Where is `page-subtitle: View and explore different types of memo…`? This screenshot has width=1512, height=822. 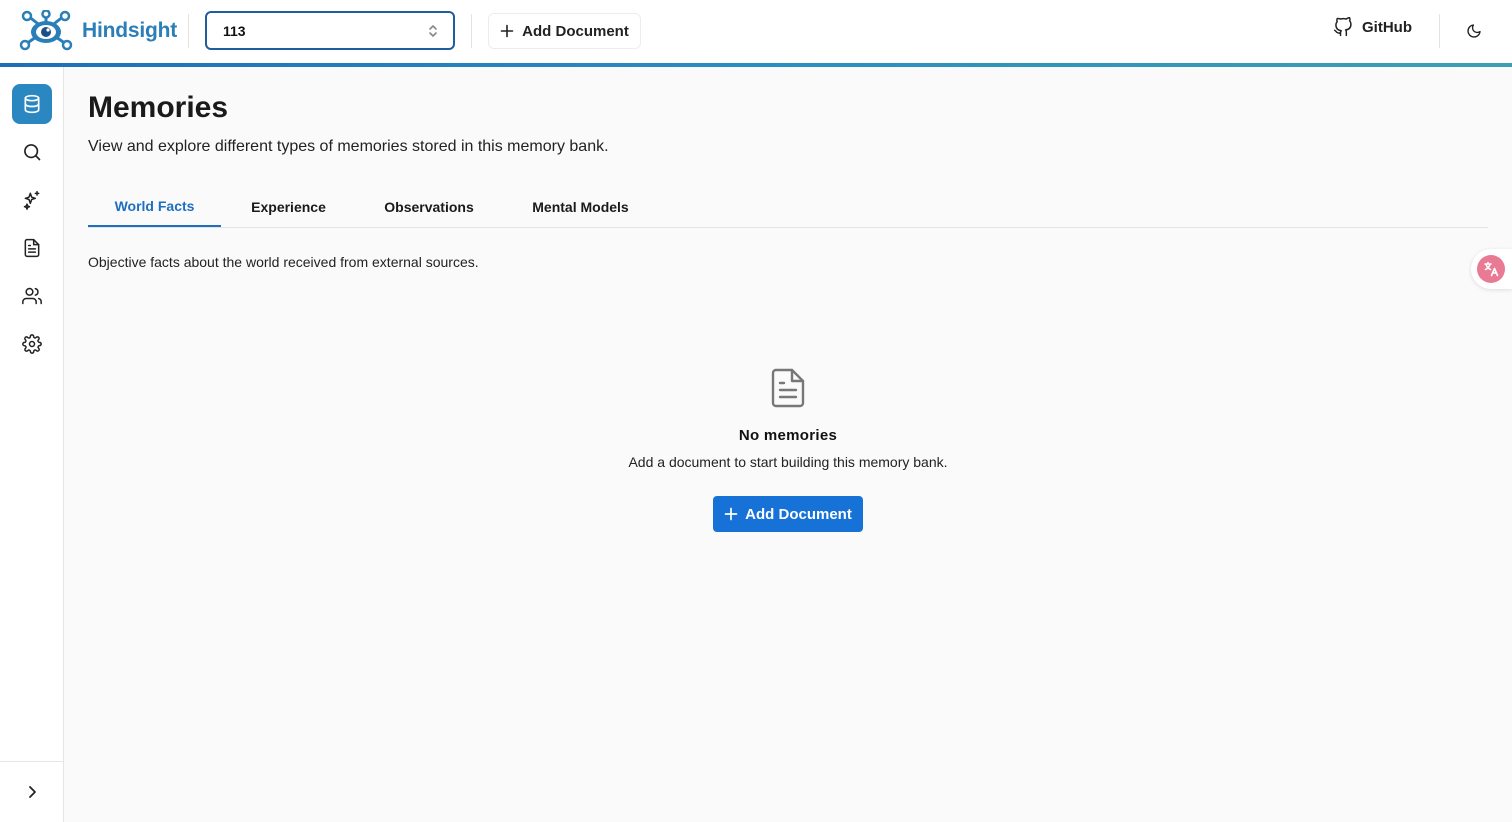
page-subtitle: View and explore different types of memo… is located at coordinates (348, 146).